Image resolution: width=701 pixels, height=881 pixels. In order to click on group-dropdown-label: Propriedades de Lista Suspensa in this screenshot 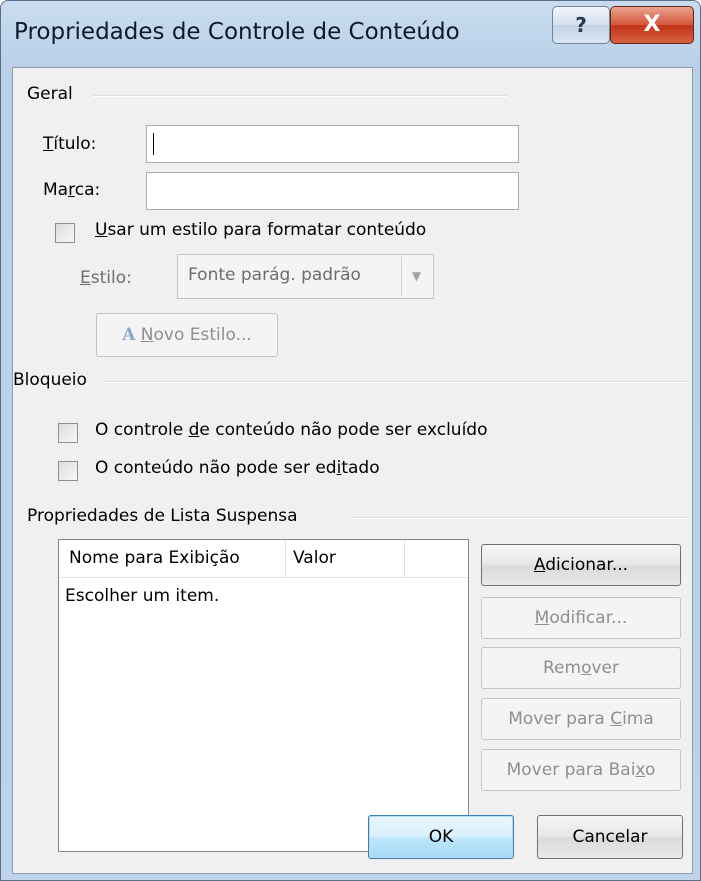, I will do `click(162, 516)`.